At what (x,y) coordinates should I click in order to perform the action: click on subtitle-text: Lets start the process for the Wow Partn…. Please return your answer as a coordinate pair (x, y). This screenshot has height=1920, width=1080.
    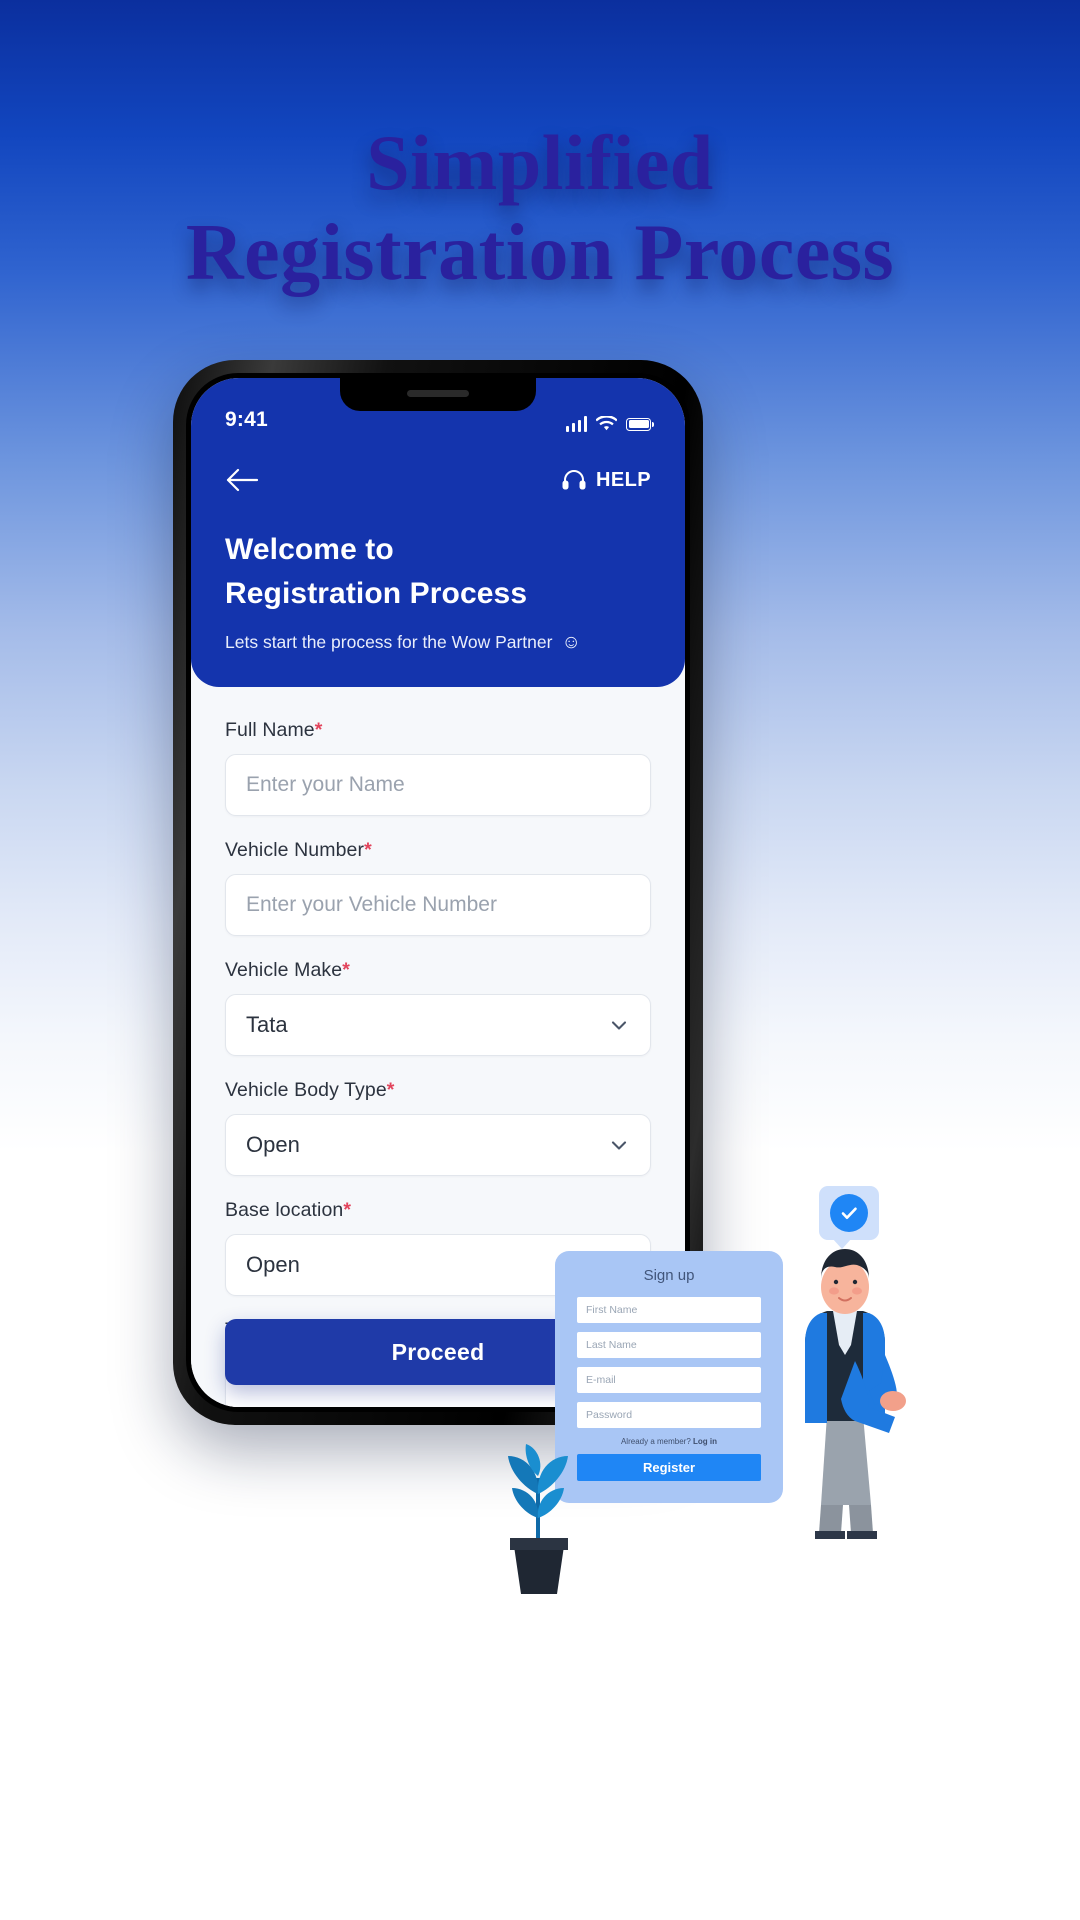
    Looking at the image, I should click on (389, 642).